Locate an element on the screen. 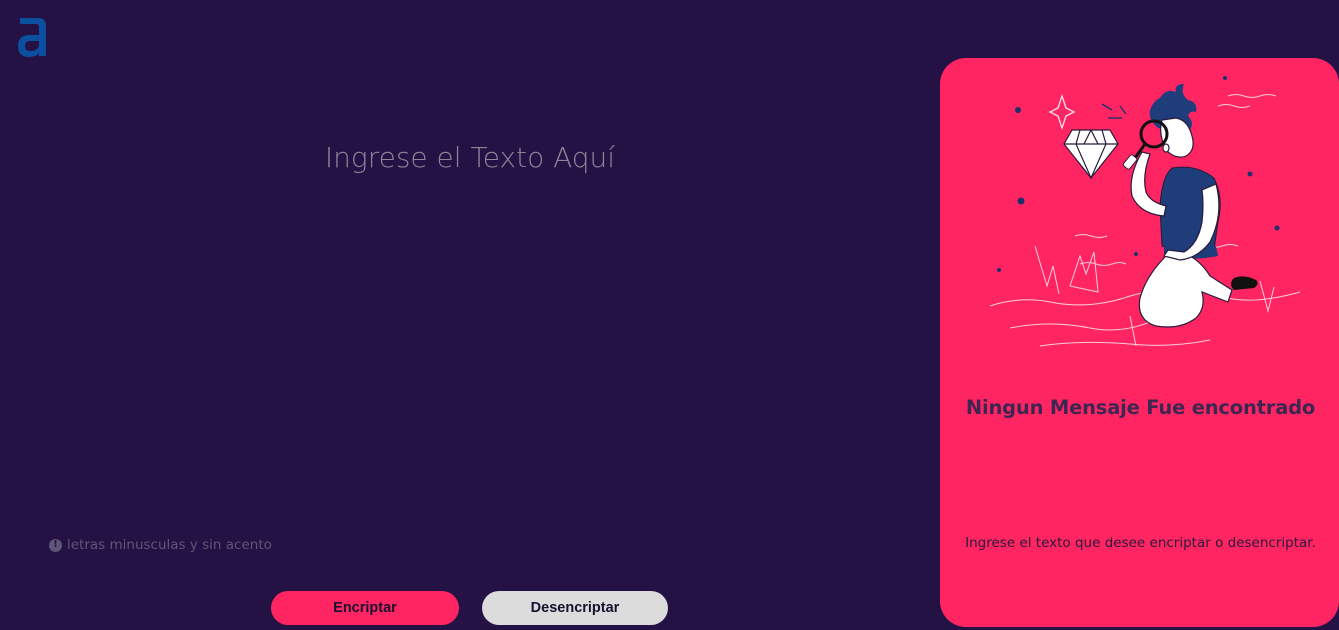 The image size is (1339, 630). input-hint: ! letras minusculas y sin acento is located at coordinates (160, 545).